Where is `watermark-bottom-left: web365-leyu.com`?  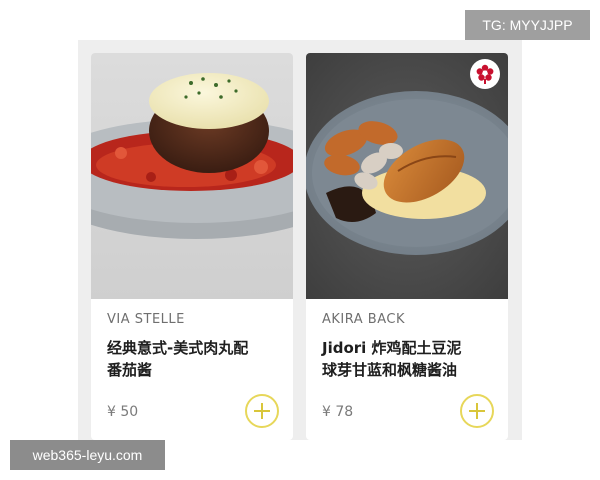 watermark-bottom-left: web365-leyu.com is located at coordinates (87, 455).